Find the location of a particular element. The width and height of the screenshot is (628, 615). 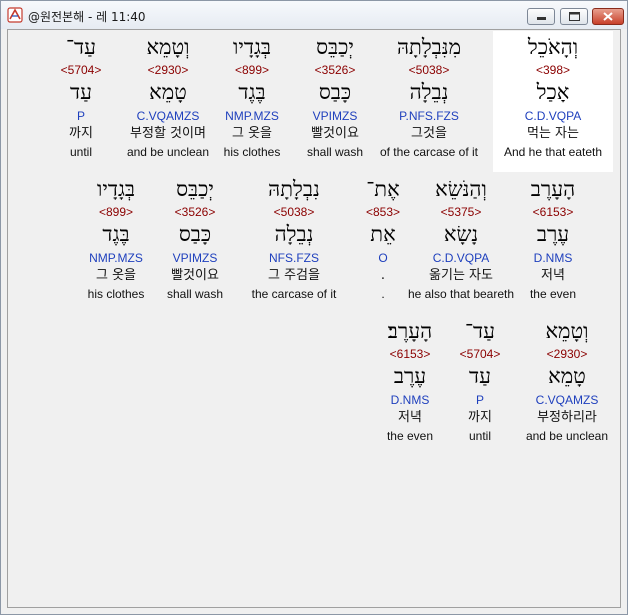

word-cell: עַד־ <5704> עַד P 까지 until is located at coordinates (81, 98).